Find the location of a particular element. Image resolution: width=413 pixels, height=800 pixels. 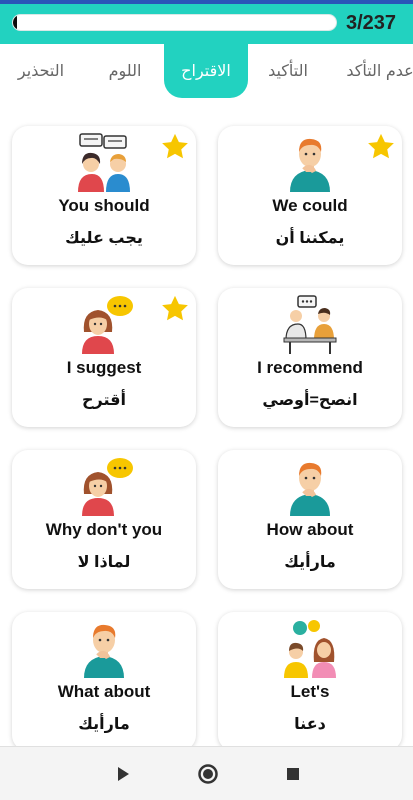

tab-suggestion: الاقتراح is located at coordinates (206, 71).